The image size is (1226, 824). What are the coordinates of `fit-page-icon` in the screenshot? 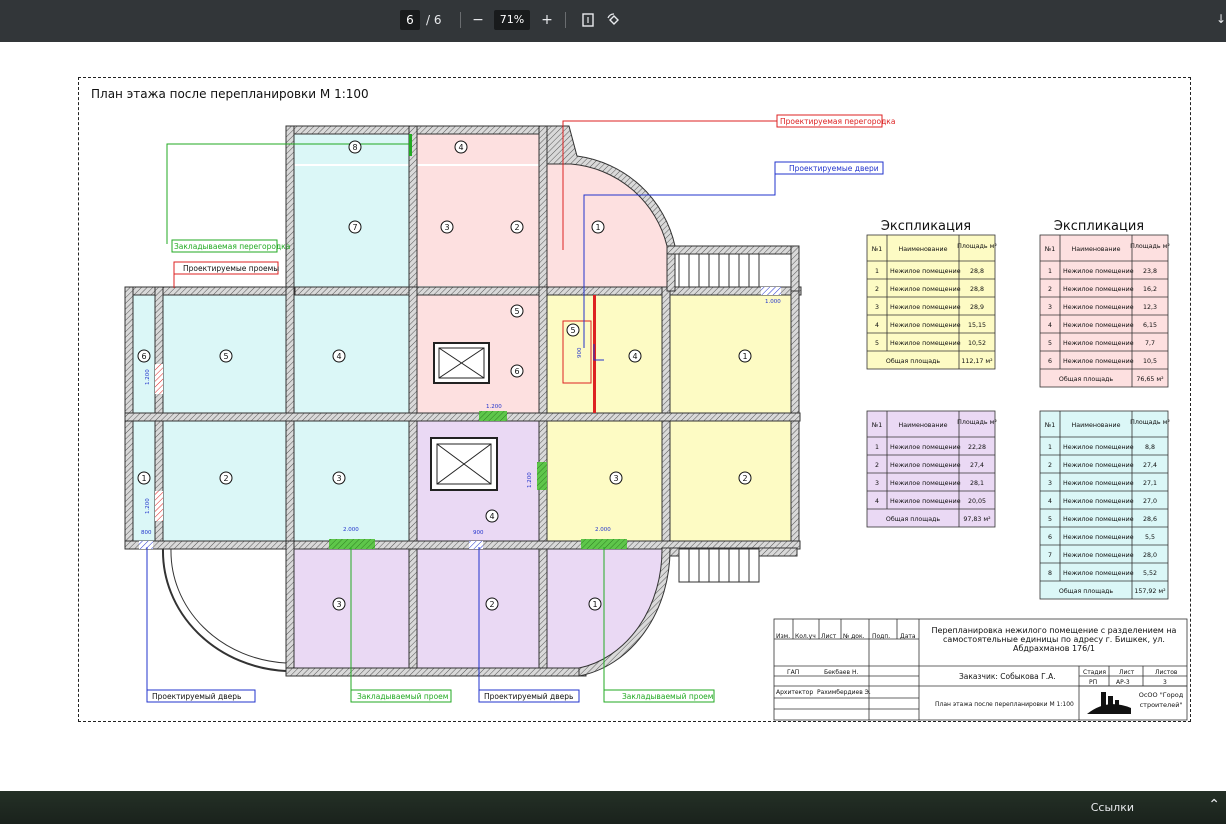 It's located at (588, 20).